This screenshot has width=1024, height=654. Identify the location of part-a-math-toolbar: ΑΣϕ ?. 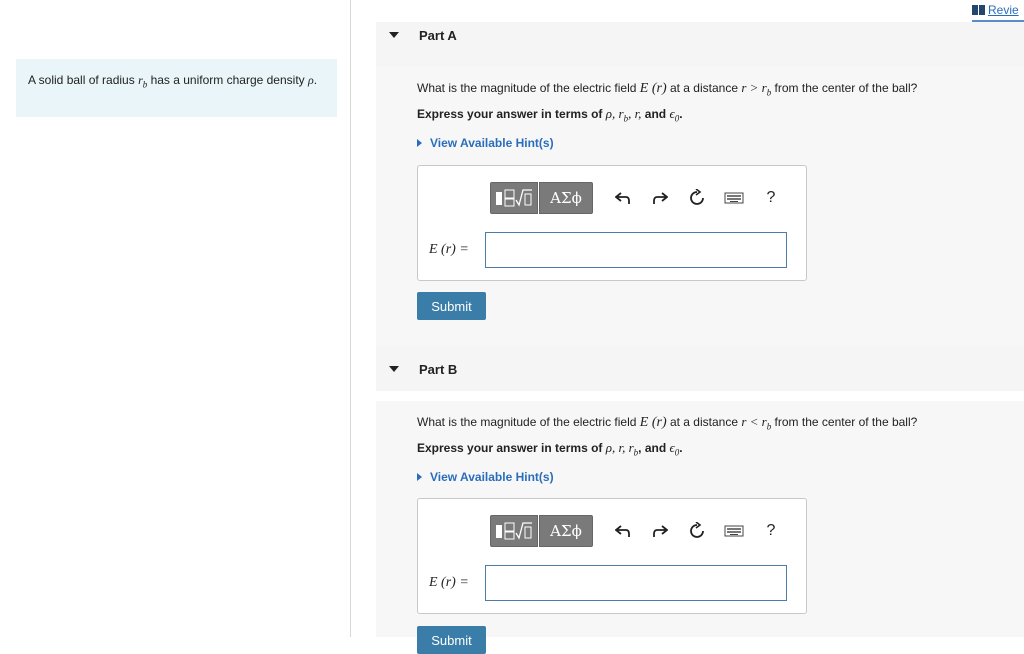
(636, 198).